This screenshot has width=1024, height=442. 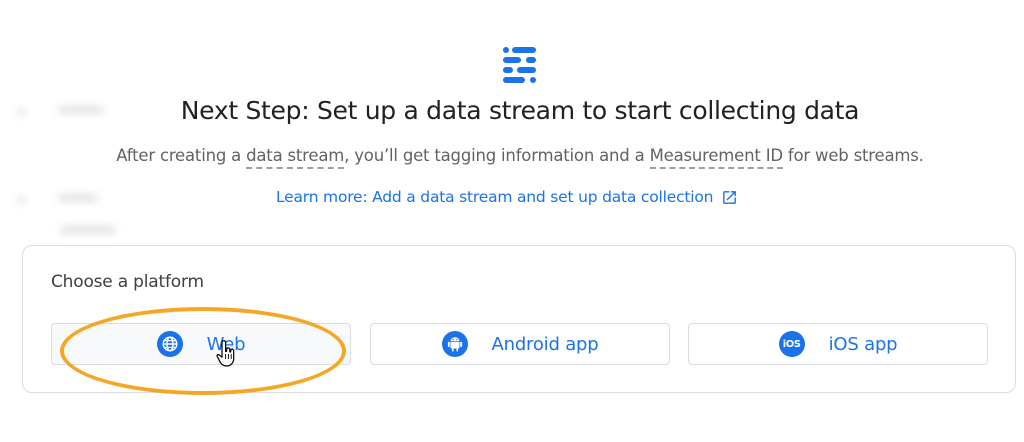 What do you see at coordinates (863, 344) in the screenshot?
I see `ios-platform-label: iOS app` at bounding box center [863, 344].